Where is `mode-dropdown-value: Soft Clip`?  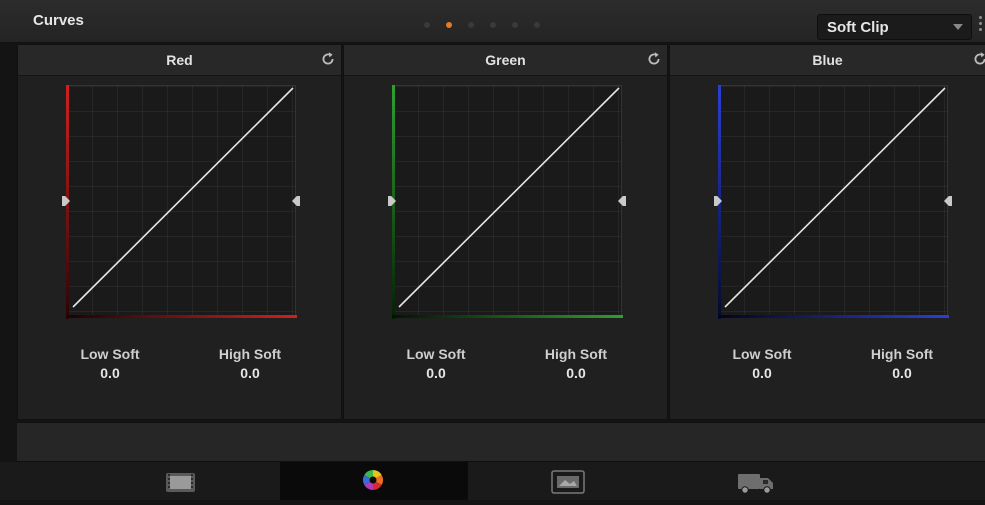 mode-dropdown-value: Soft Clip is located at coordinates (858, 27).